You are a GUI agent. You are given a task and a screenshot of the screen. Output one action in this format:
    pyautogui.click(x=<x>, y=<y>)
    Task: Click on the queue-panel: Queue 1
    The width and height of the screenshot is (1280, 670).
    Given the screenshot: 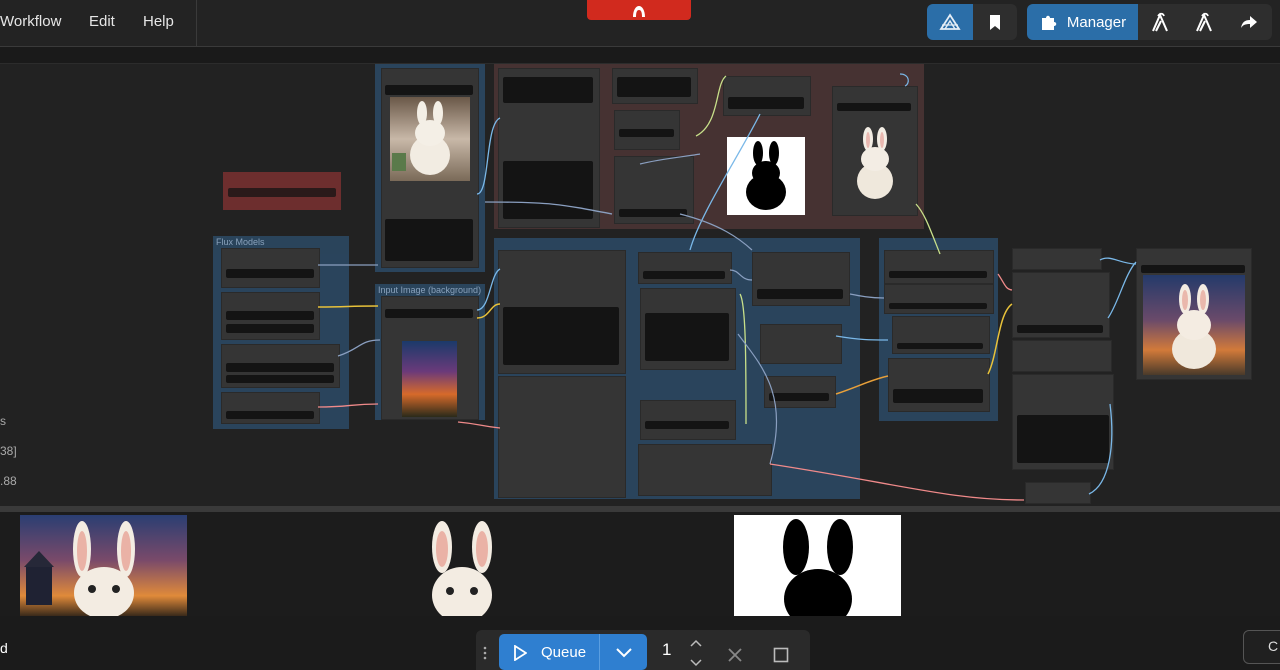 What is the action you would take?
    pyautogui.click(x=643, y=650)
    